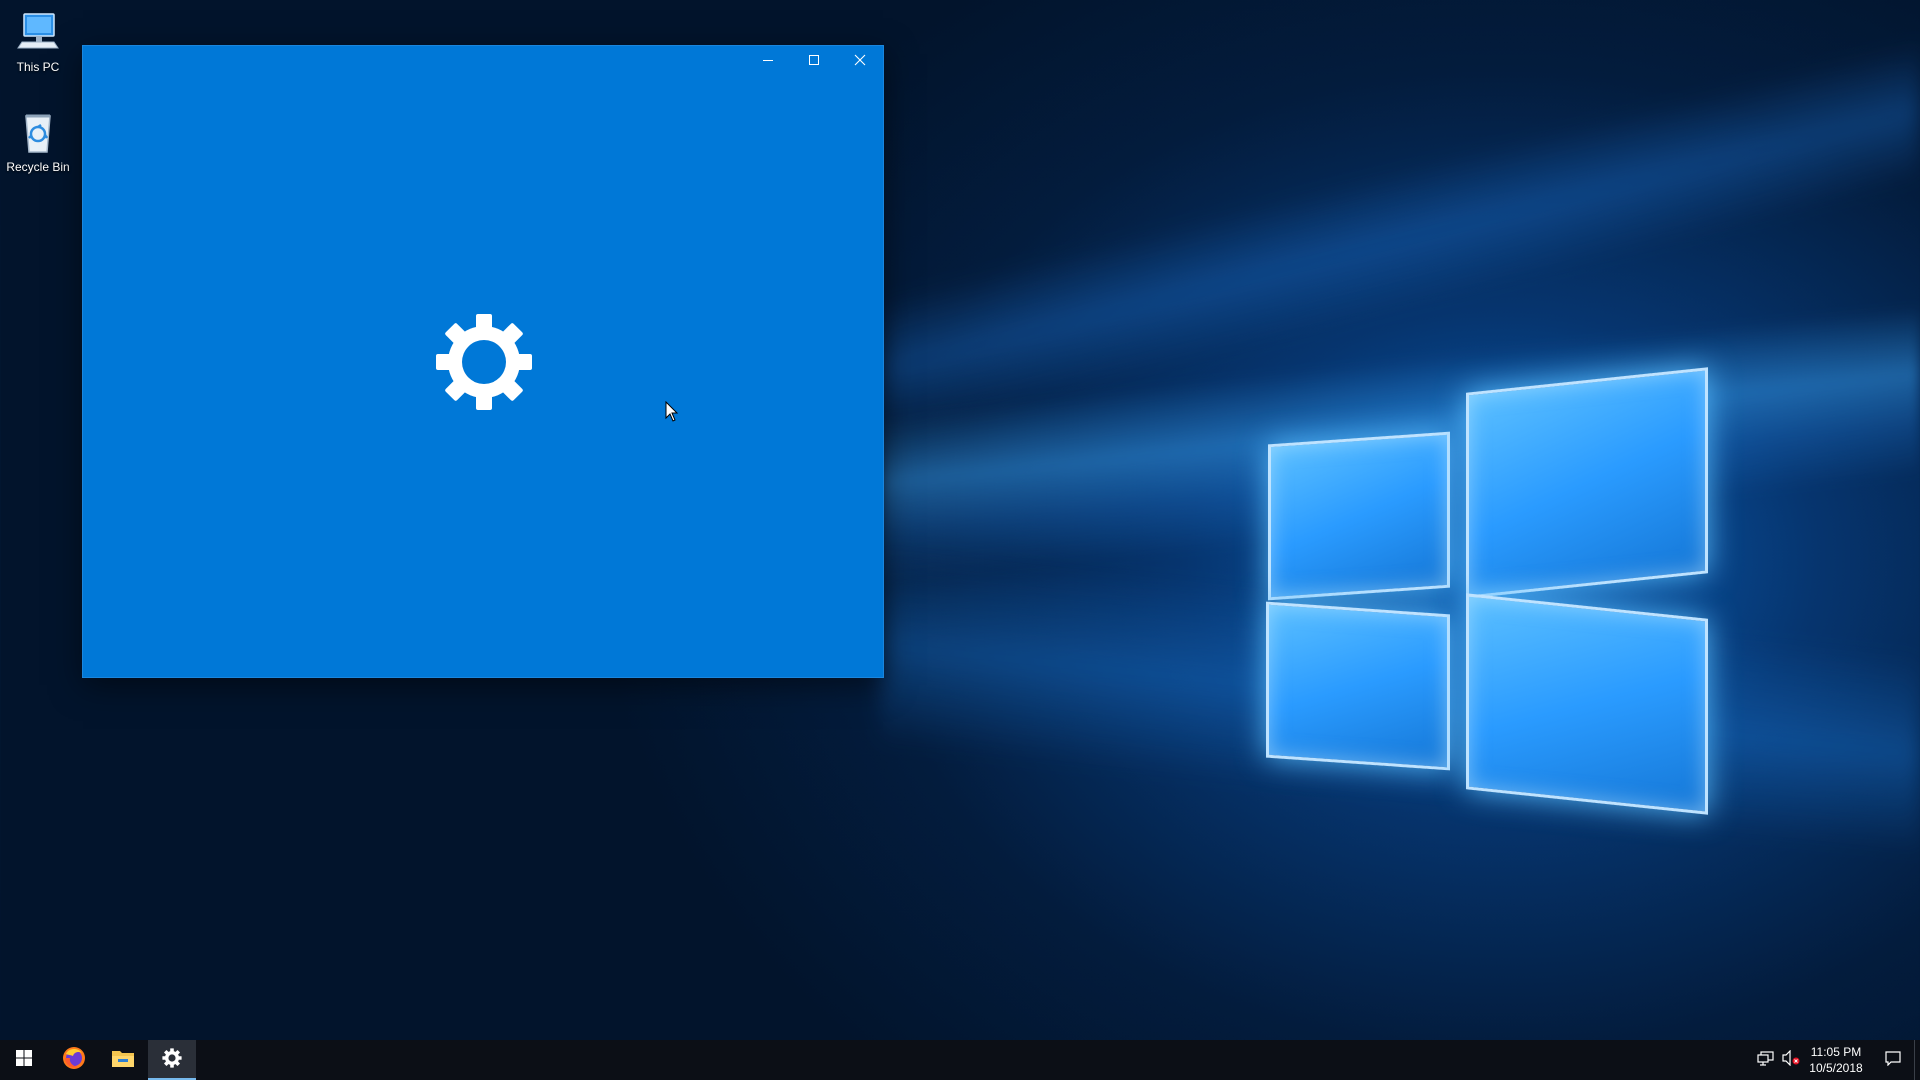  Describe the element at coordinates (38, 167) in the screenshot. I see `desktop-icon-label: Recycle Bin` at that location.